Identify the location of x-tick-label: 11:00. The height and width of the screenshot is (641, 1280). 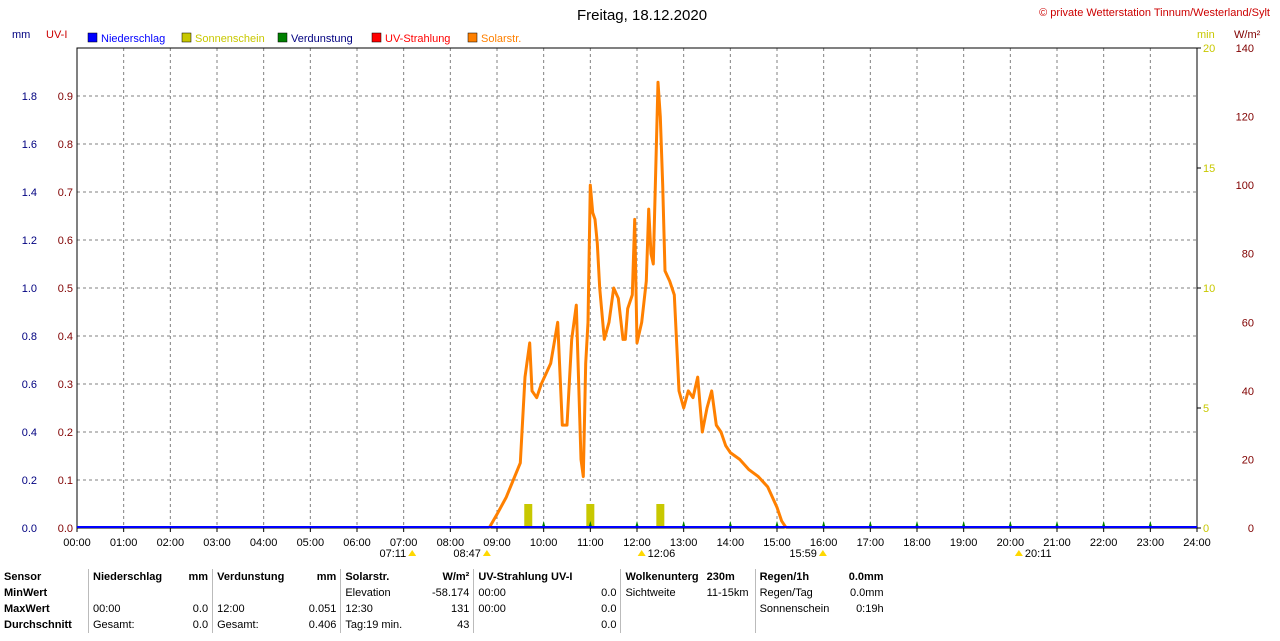
(590, 543).